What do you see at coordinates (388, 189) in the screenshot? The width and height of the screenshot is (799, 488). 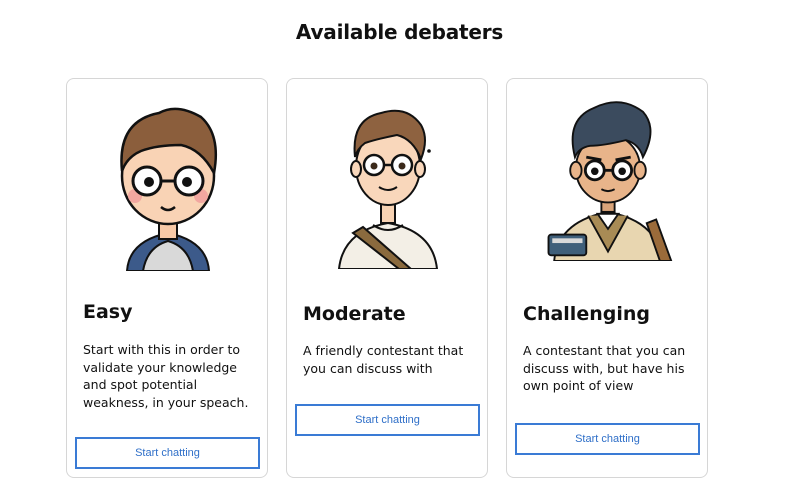 I see `moderate-debater-avatar` at bounding box center [388, 189].